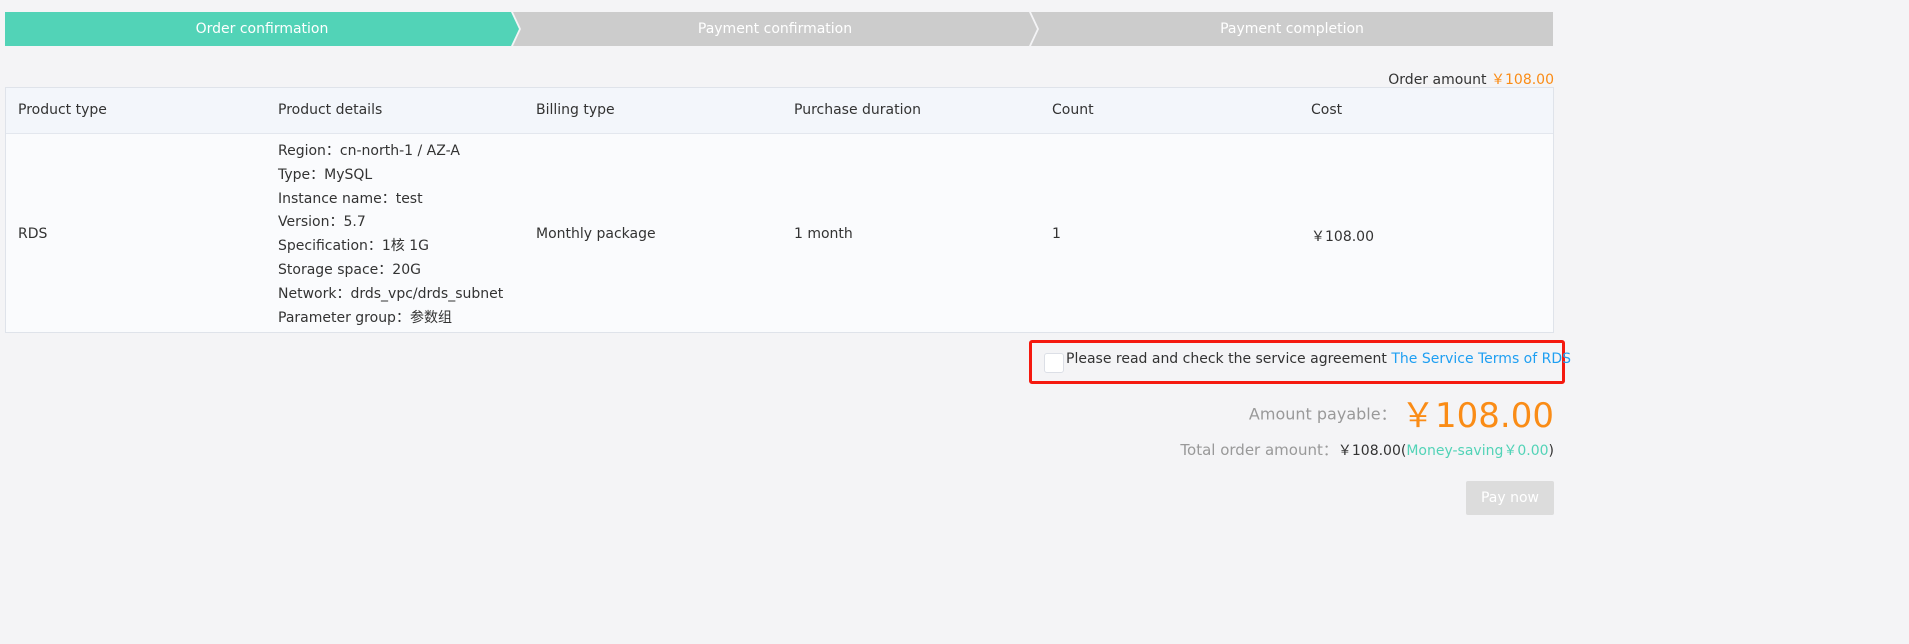  Describe the element at coordinates (369, 151) in the screenshot. I see `detail-region: Region：cn-north-1 / AZ-A` at that location.